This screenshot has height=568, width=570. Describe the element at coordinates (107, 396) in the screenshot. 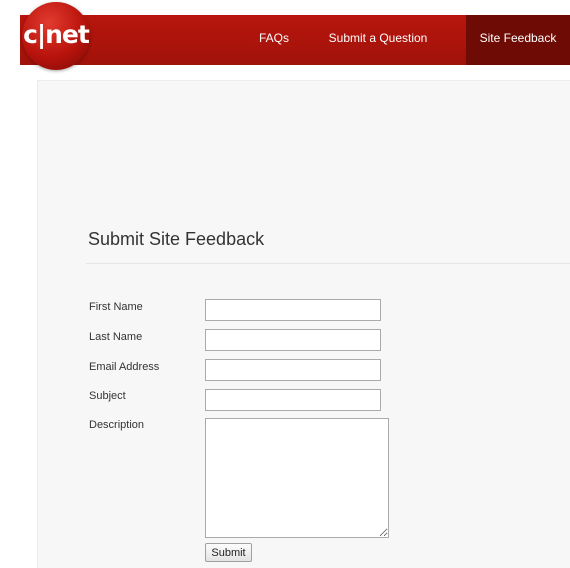

I see `subject-label: Subject` at that location.